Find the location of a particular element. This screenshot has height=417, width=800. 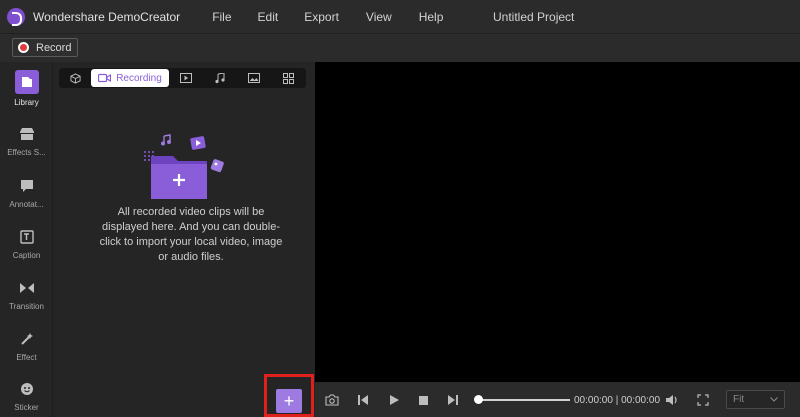

zoom-fit-value: Fit is located at coordinates (739, 399).